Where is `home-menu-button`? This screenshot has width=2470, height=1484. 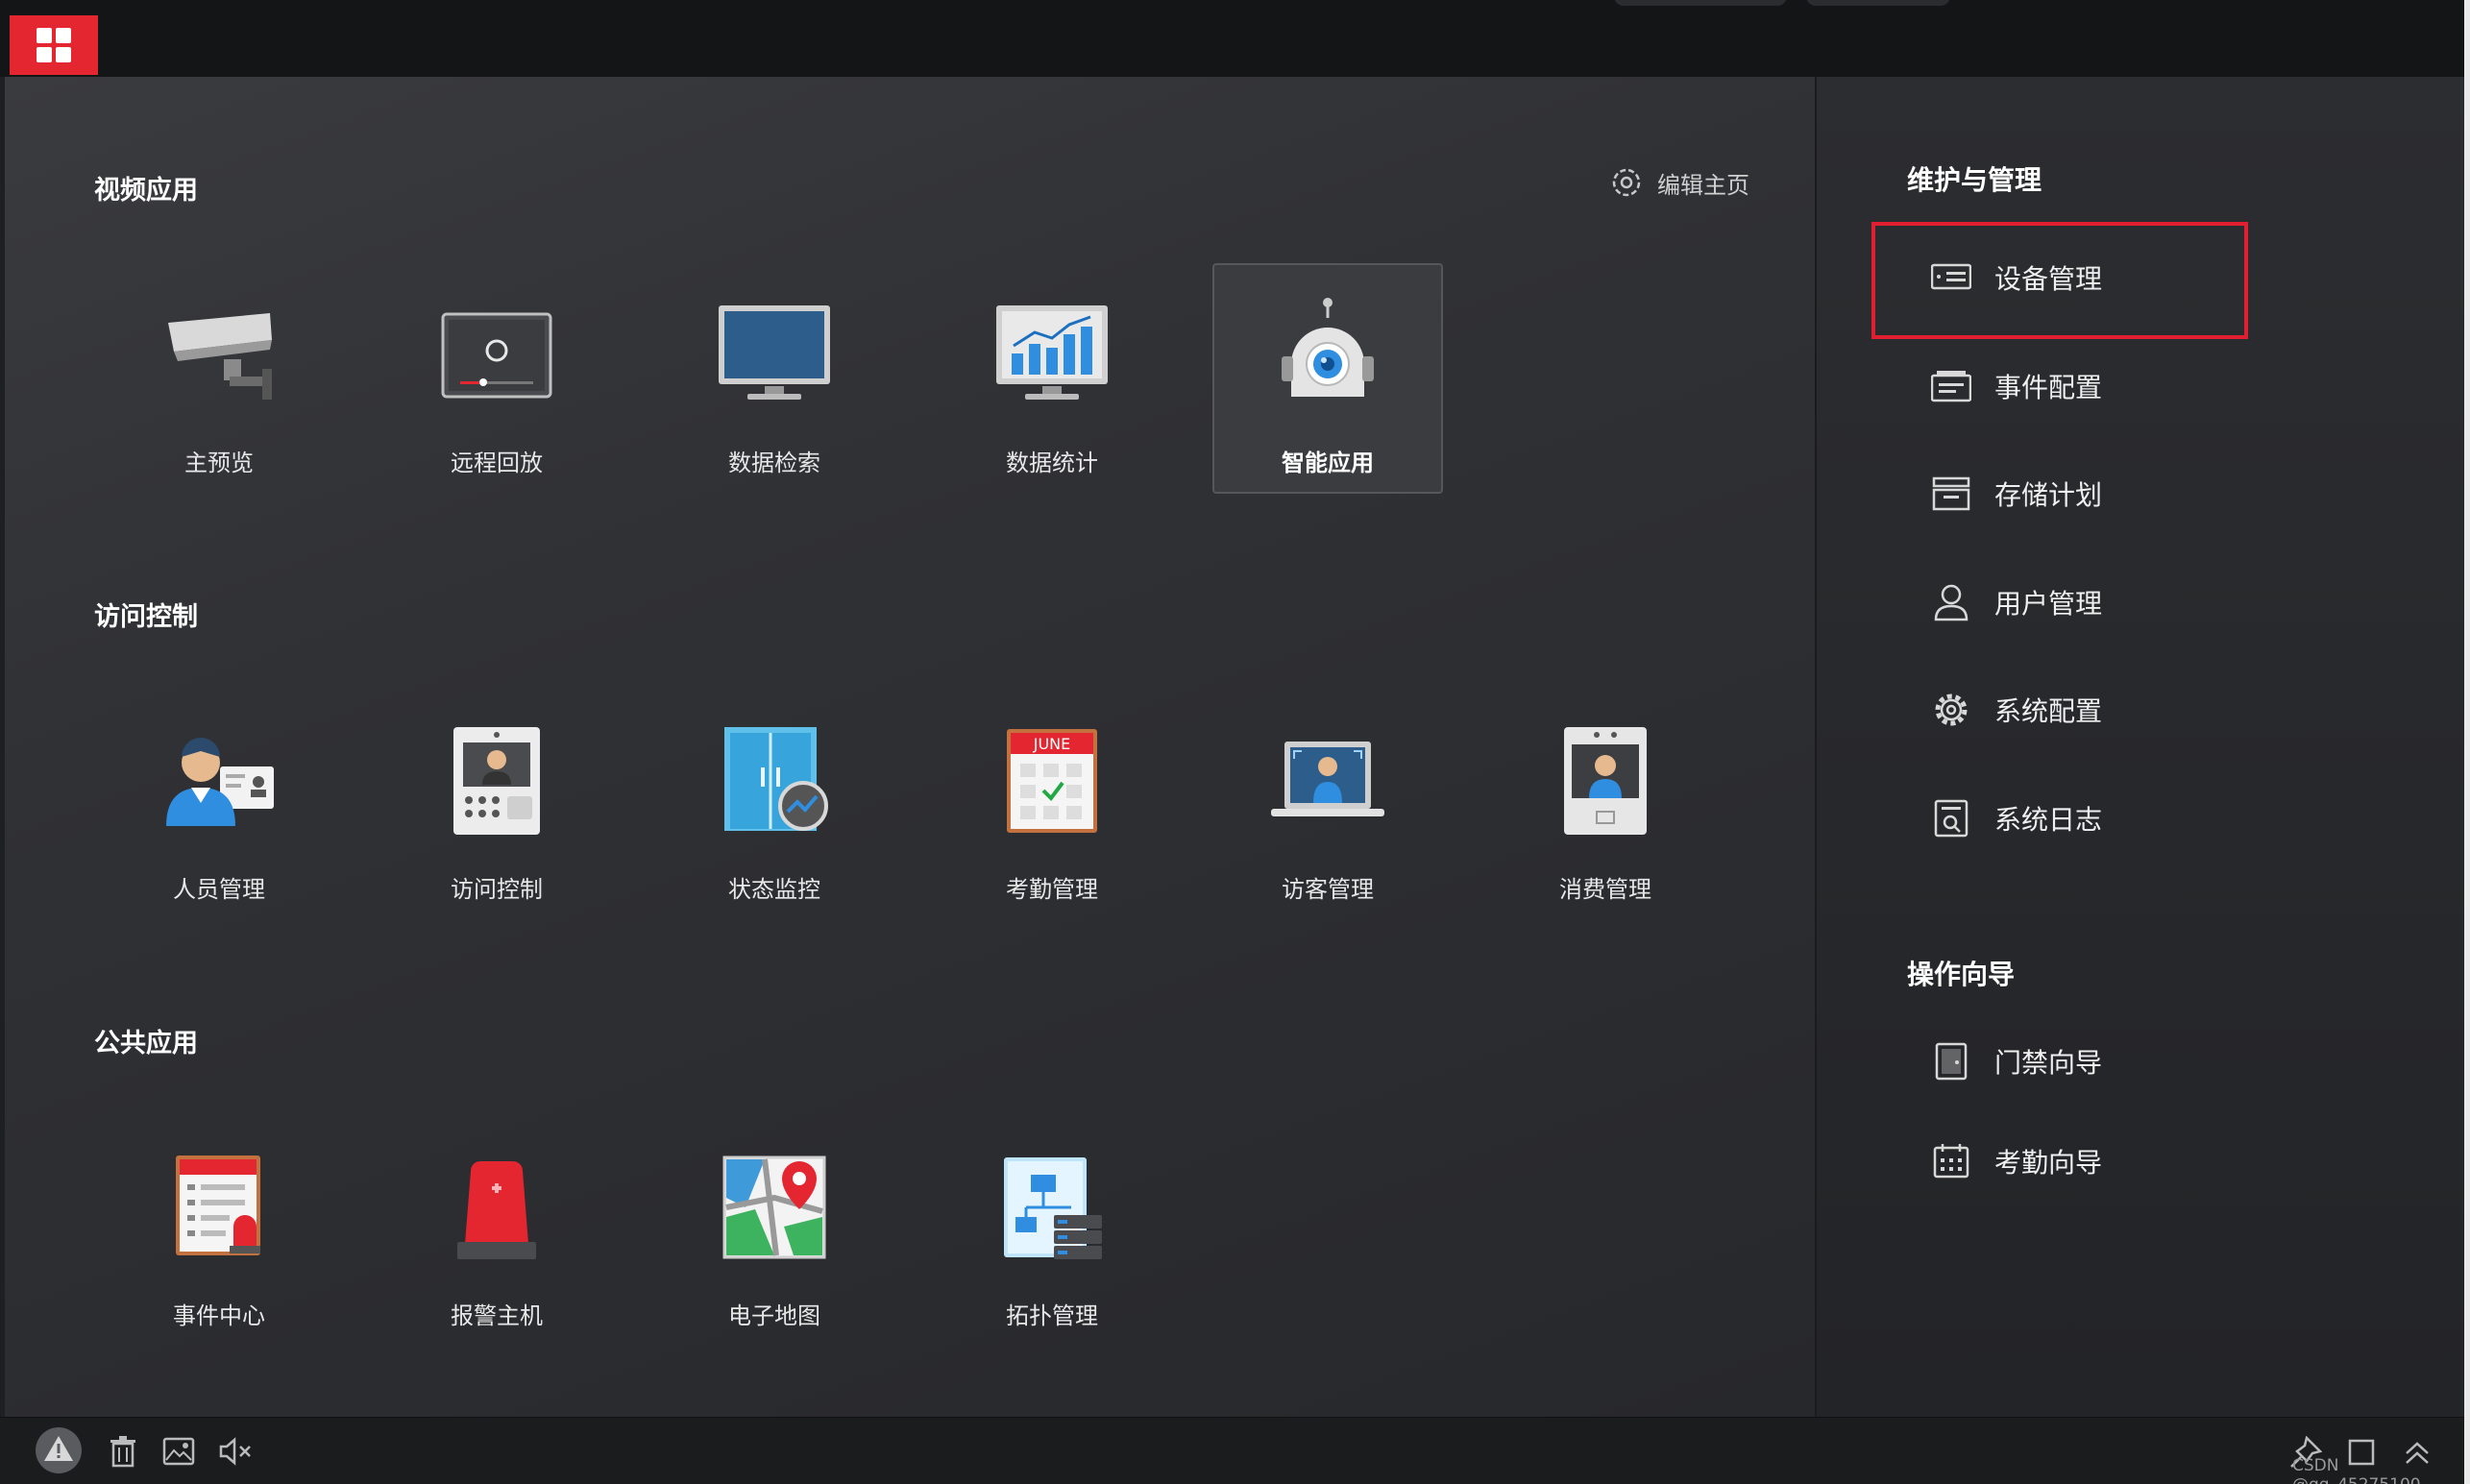 home-menu-button is located at coordinates (54, 45).